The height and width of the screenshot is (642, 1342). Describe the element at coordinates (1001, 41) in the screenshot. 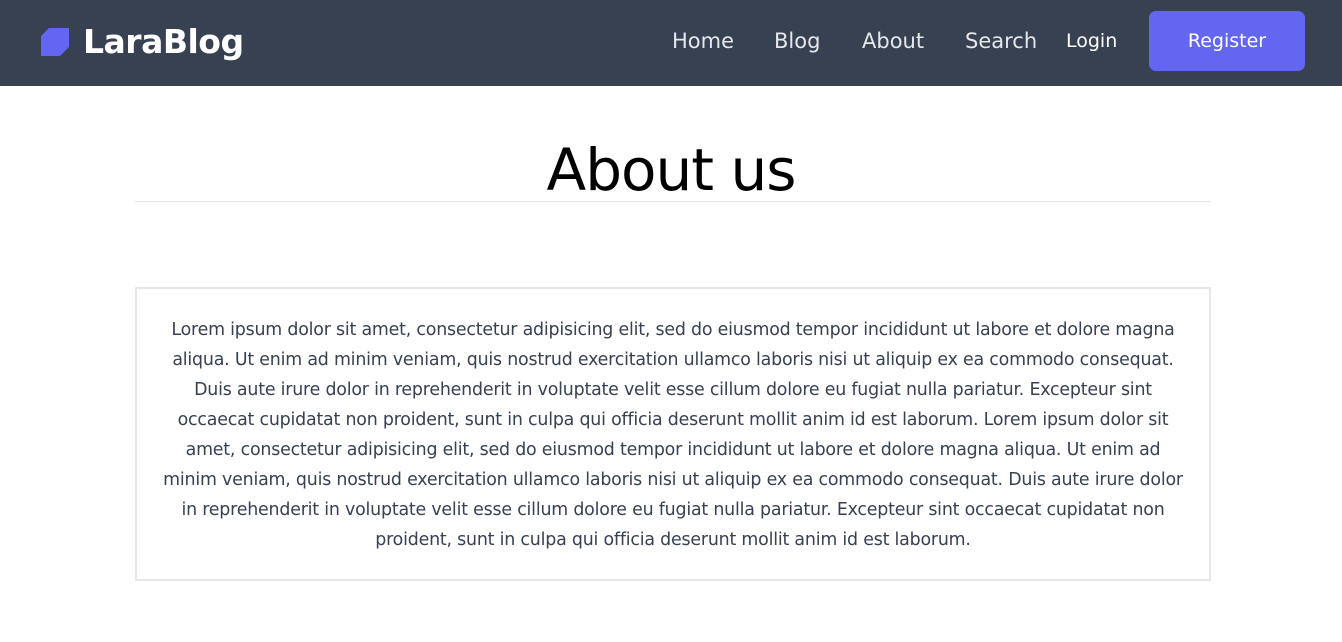

I see `nav-link-search: Search` at that location.